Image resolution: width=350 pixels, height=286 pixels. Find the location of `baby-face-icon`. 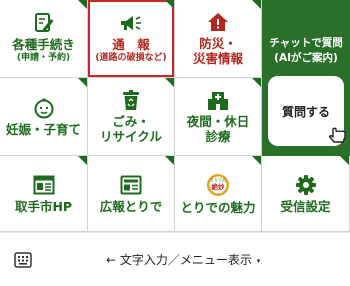

baby-face-icon is located at coordinates (44, 108).